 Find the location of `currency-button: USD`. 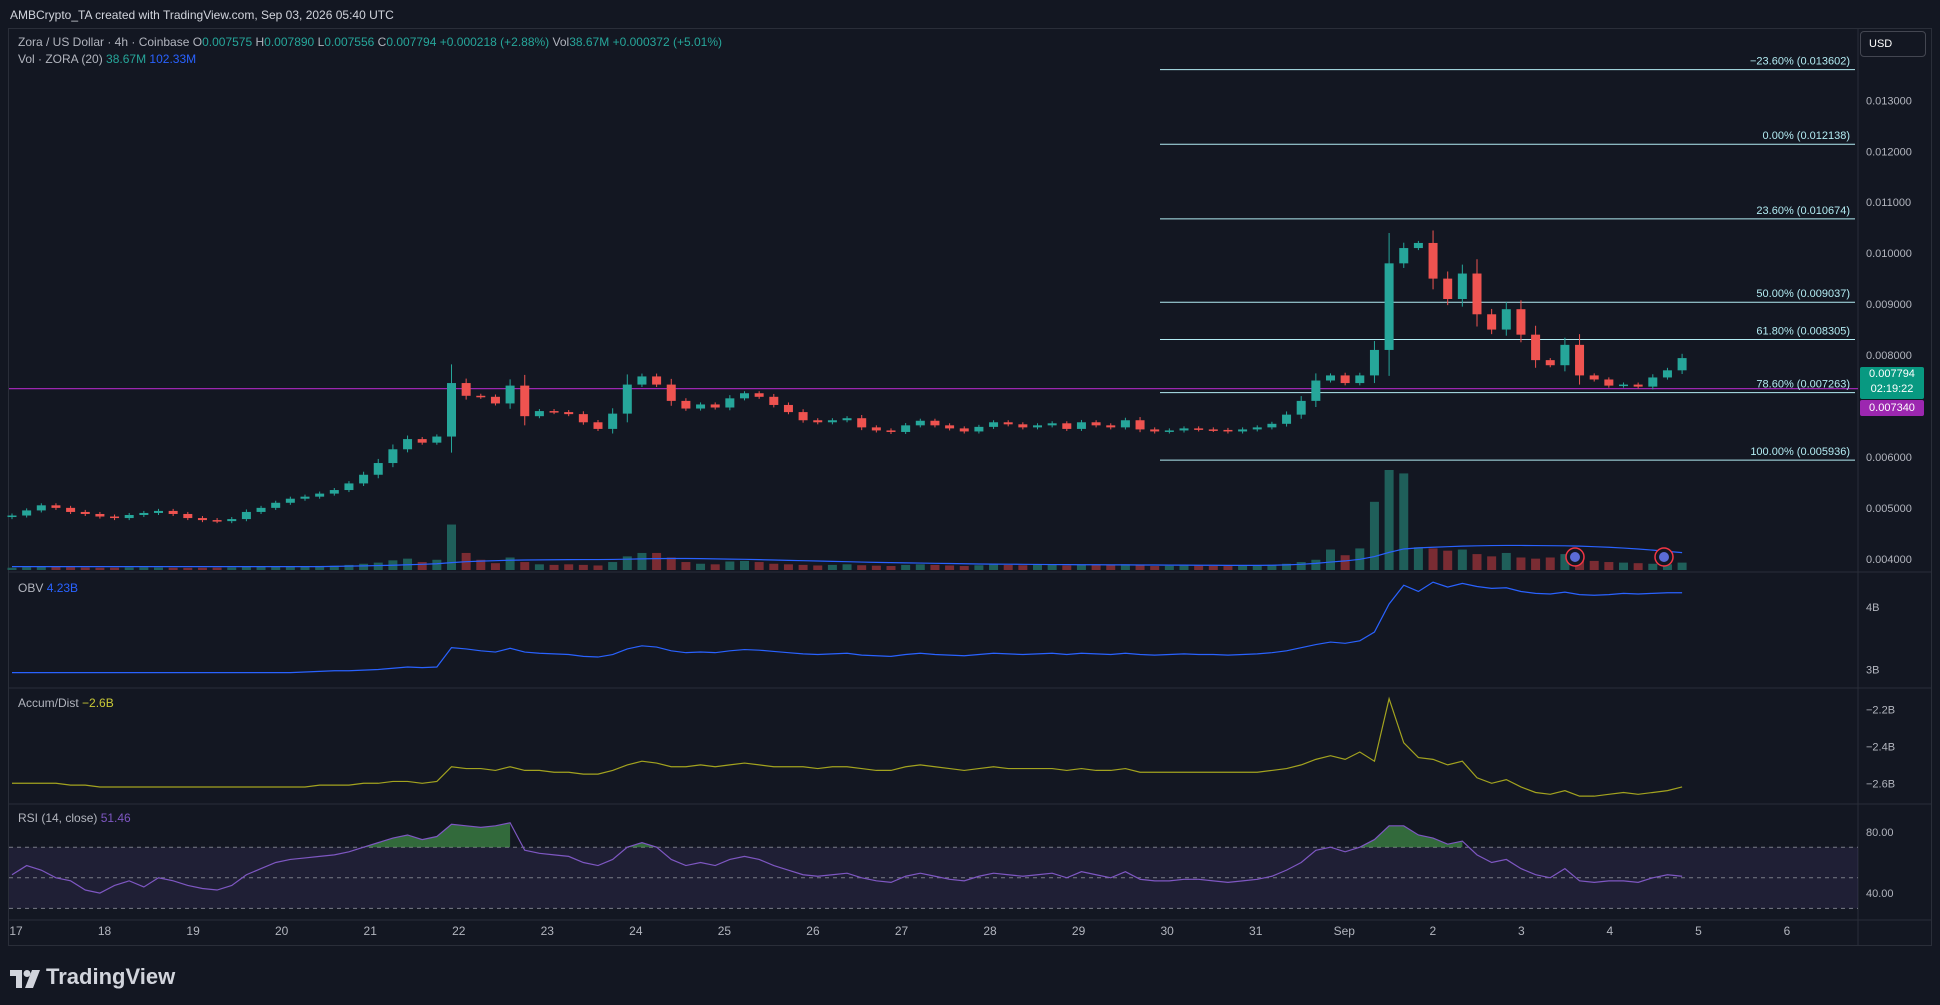

currency-button: USD is located at coordinates (1893, 44).